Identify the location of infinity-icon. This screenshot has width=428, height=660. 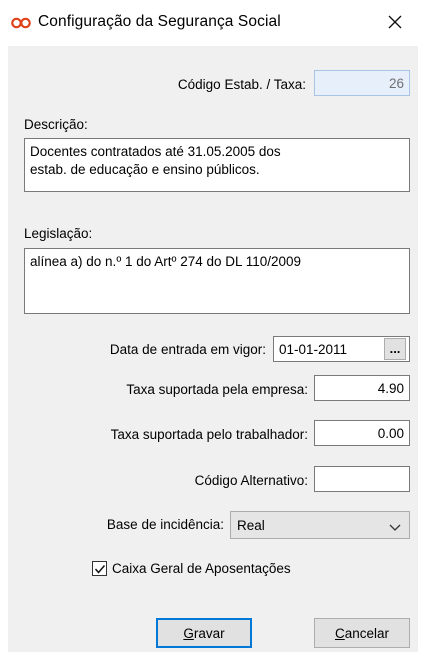
(21, 23).